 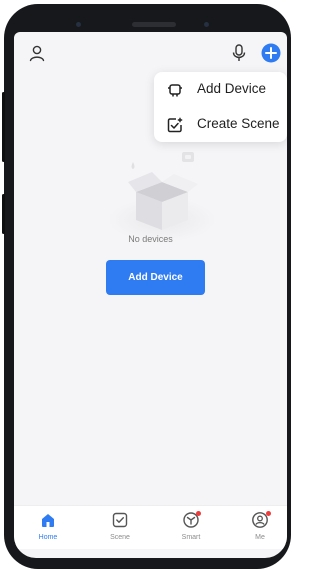 I want to click on menu-item-label: Create Scene, so click(x=238, y=123).